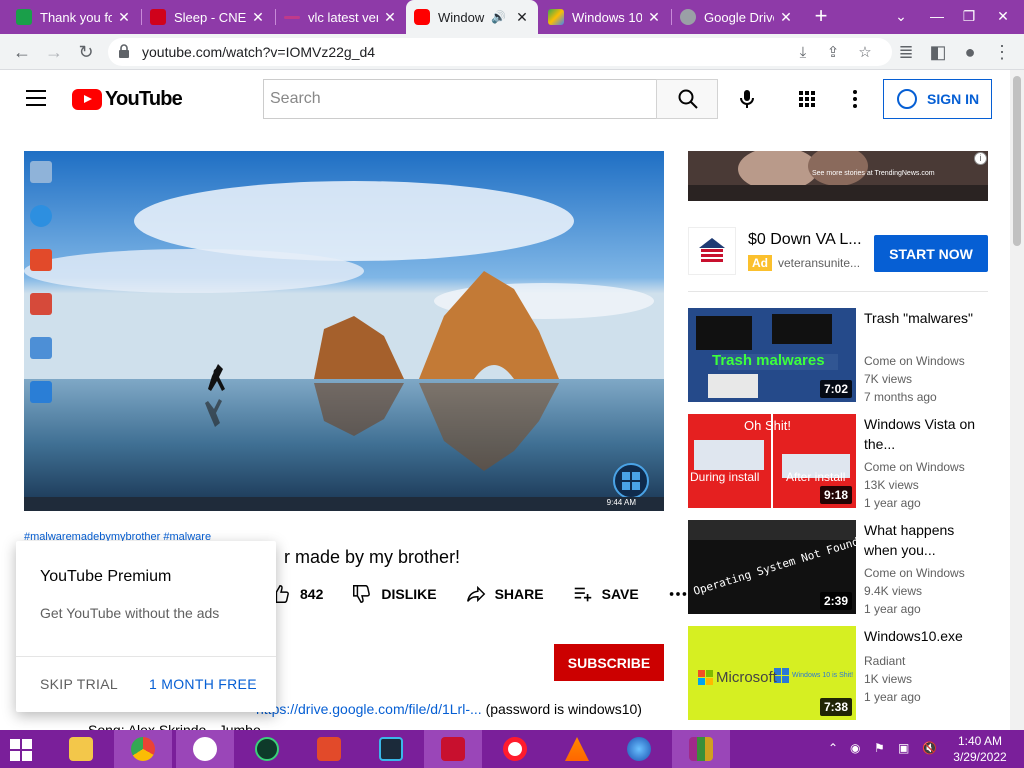 The height and width of the screenshot is (768, 1024). What do you see at coordinates (924, 318) in the screenshot?
I see `recommended-title: Trash "malwares"` at bounding box center [924, 318].